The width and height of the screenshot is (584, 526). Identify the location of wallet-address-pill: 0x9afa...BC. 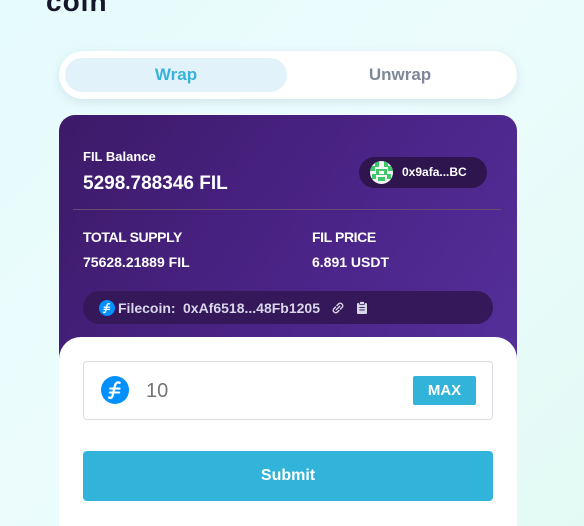
(423, 172).